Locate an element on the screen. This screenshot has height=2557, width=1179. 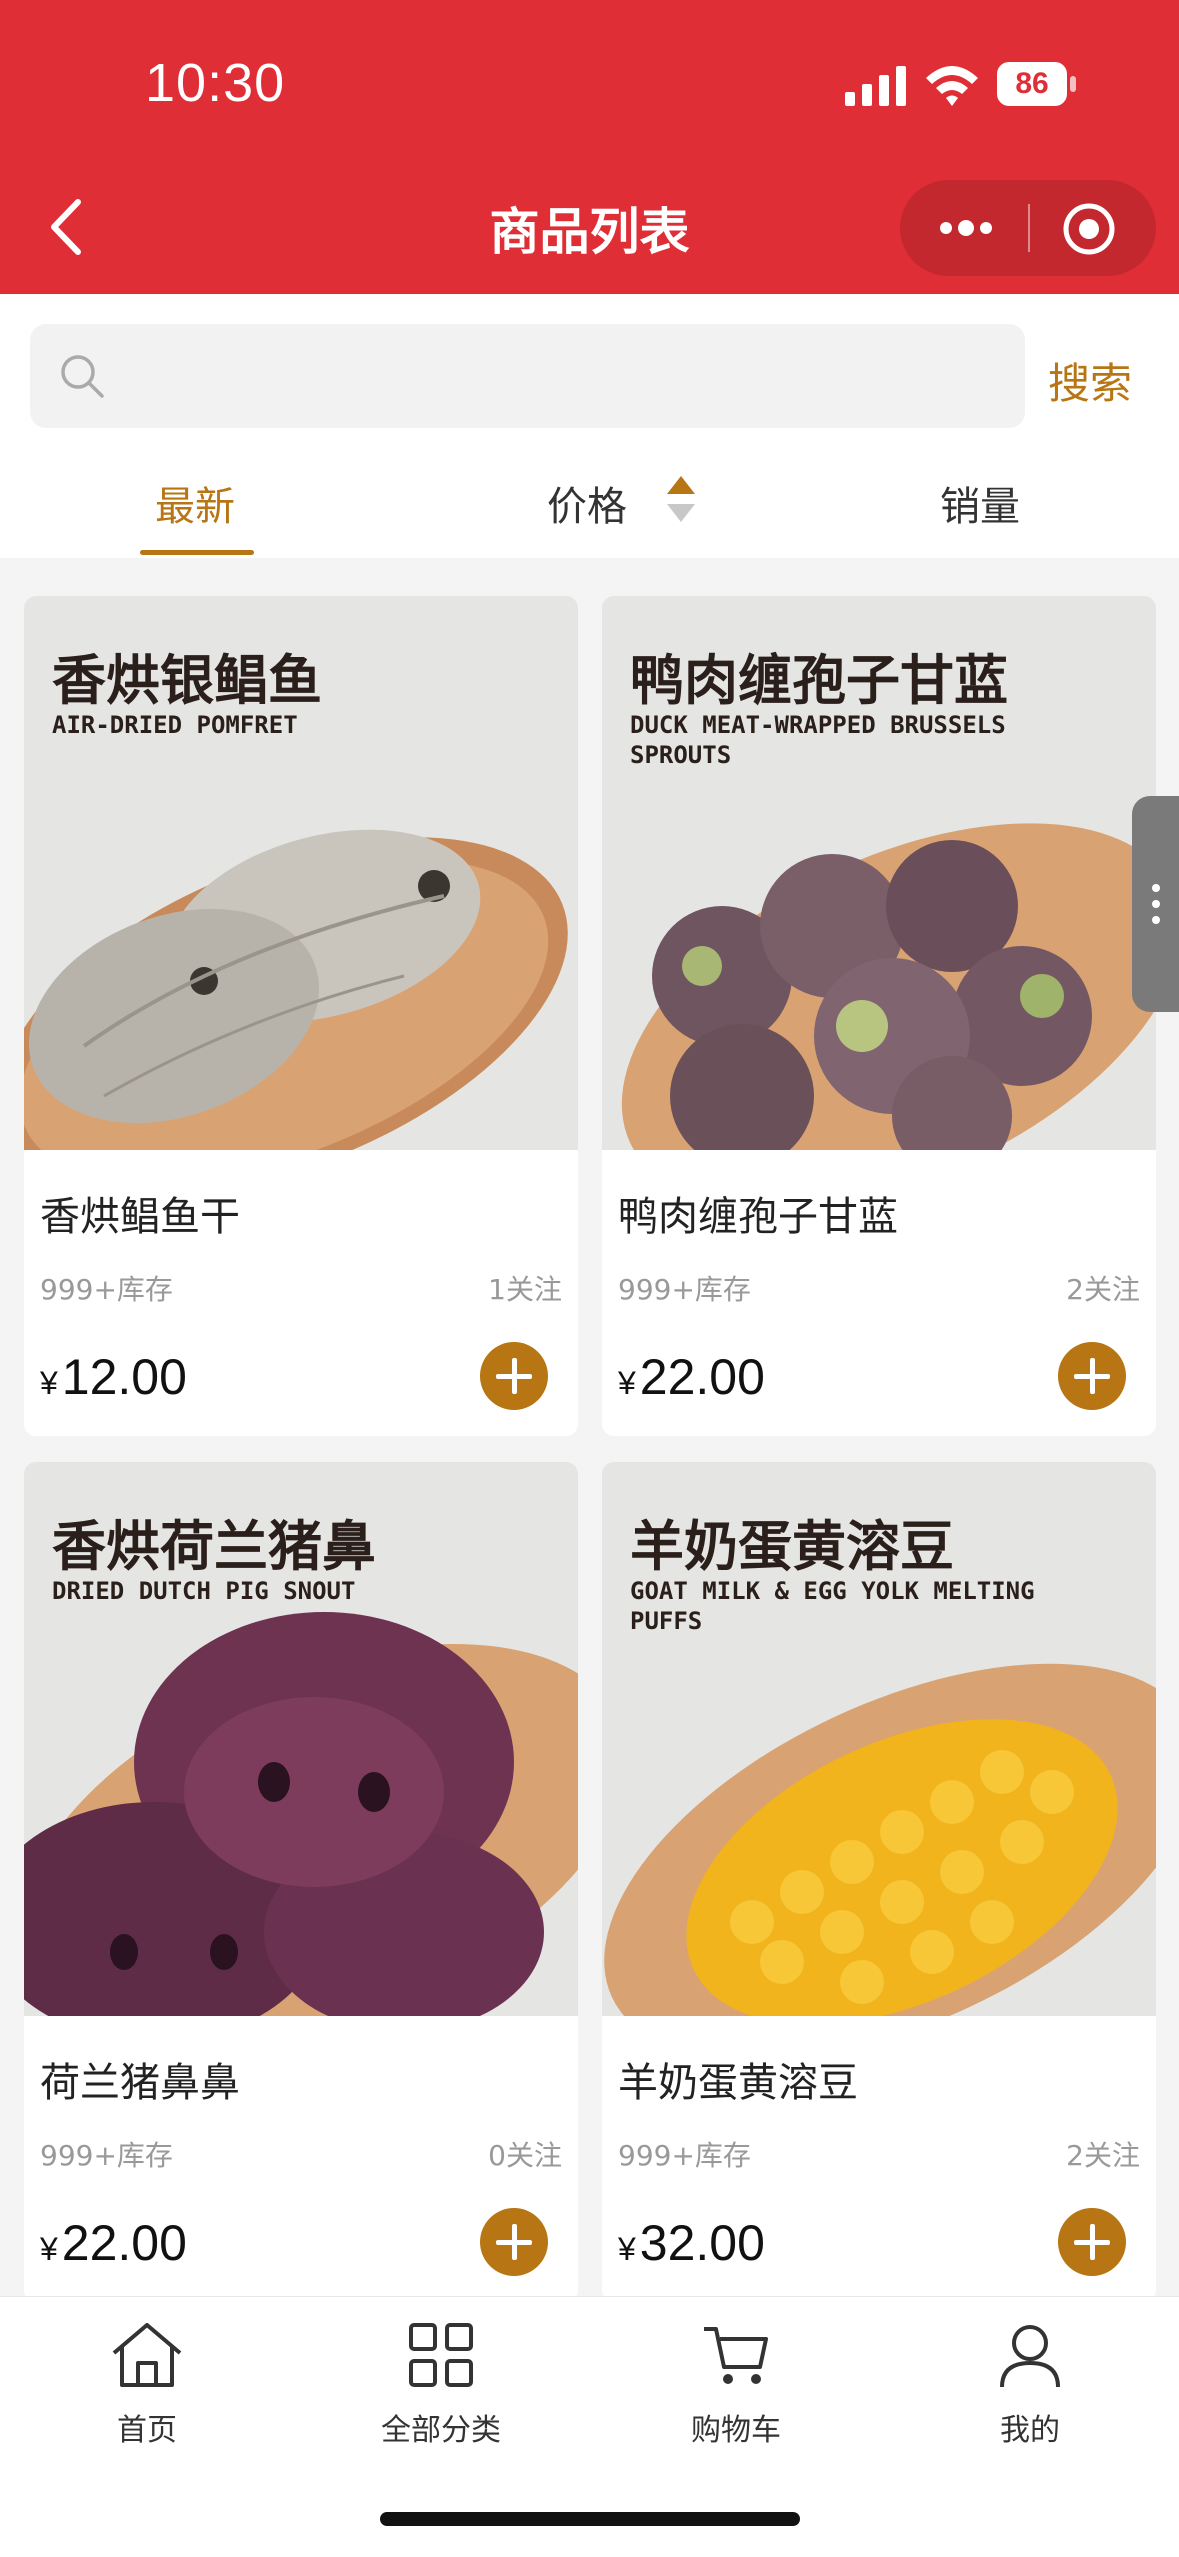
active-tab-indicator is located at coordinates (197, 552).